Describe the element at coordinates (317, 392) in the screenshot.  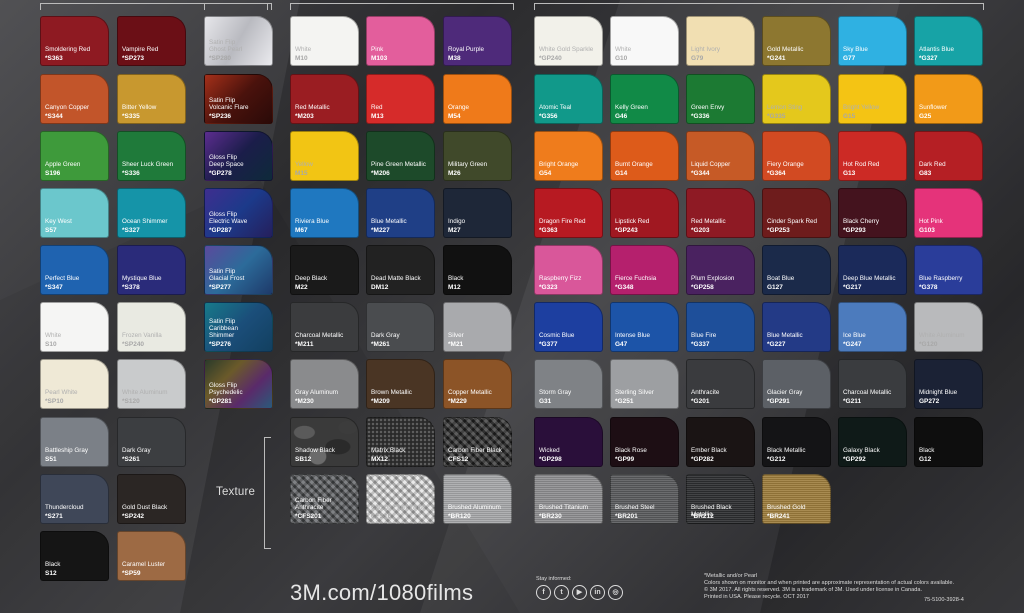
I see `swatch-name: Gray Aluminum` at that location.